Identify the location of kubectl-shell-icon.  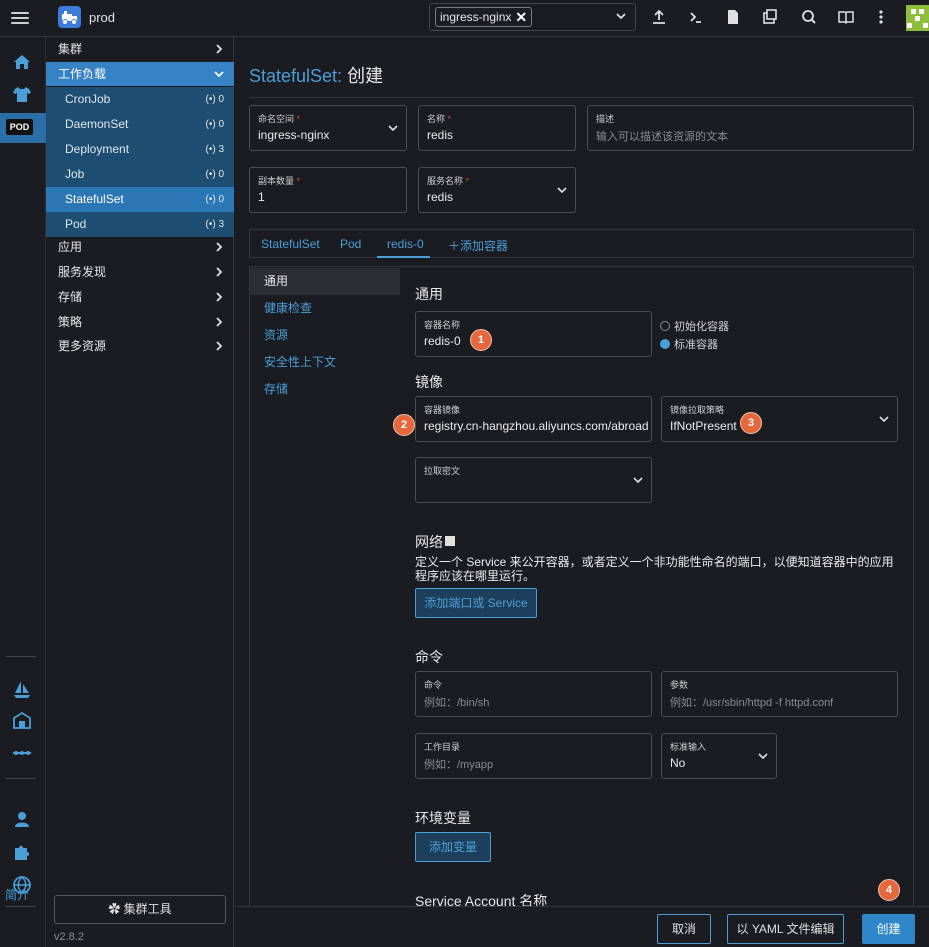
(696, 17).